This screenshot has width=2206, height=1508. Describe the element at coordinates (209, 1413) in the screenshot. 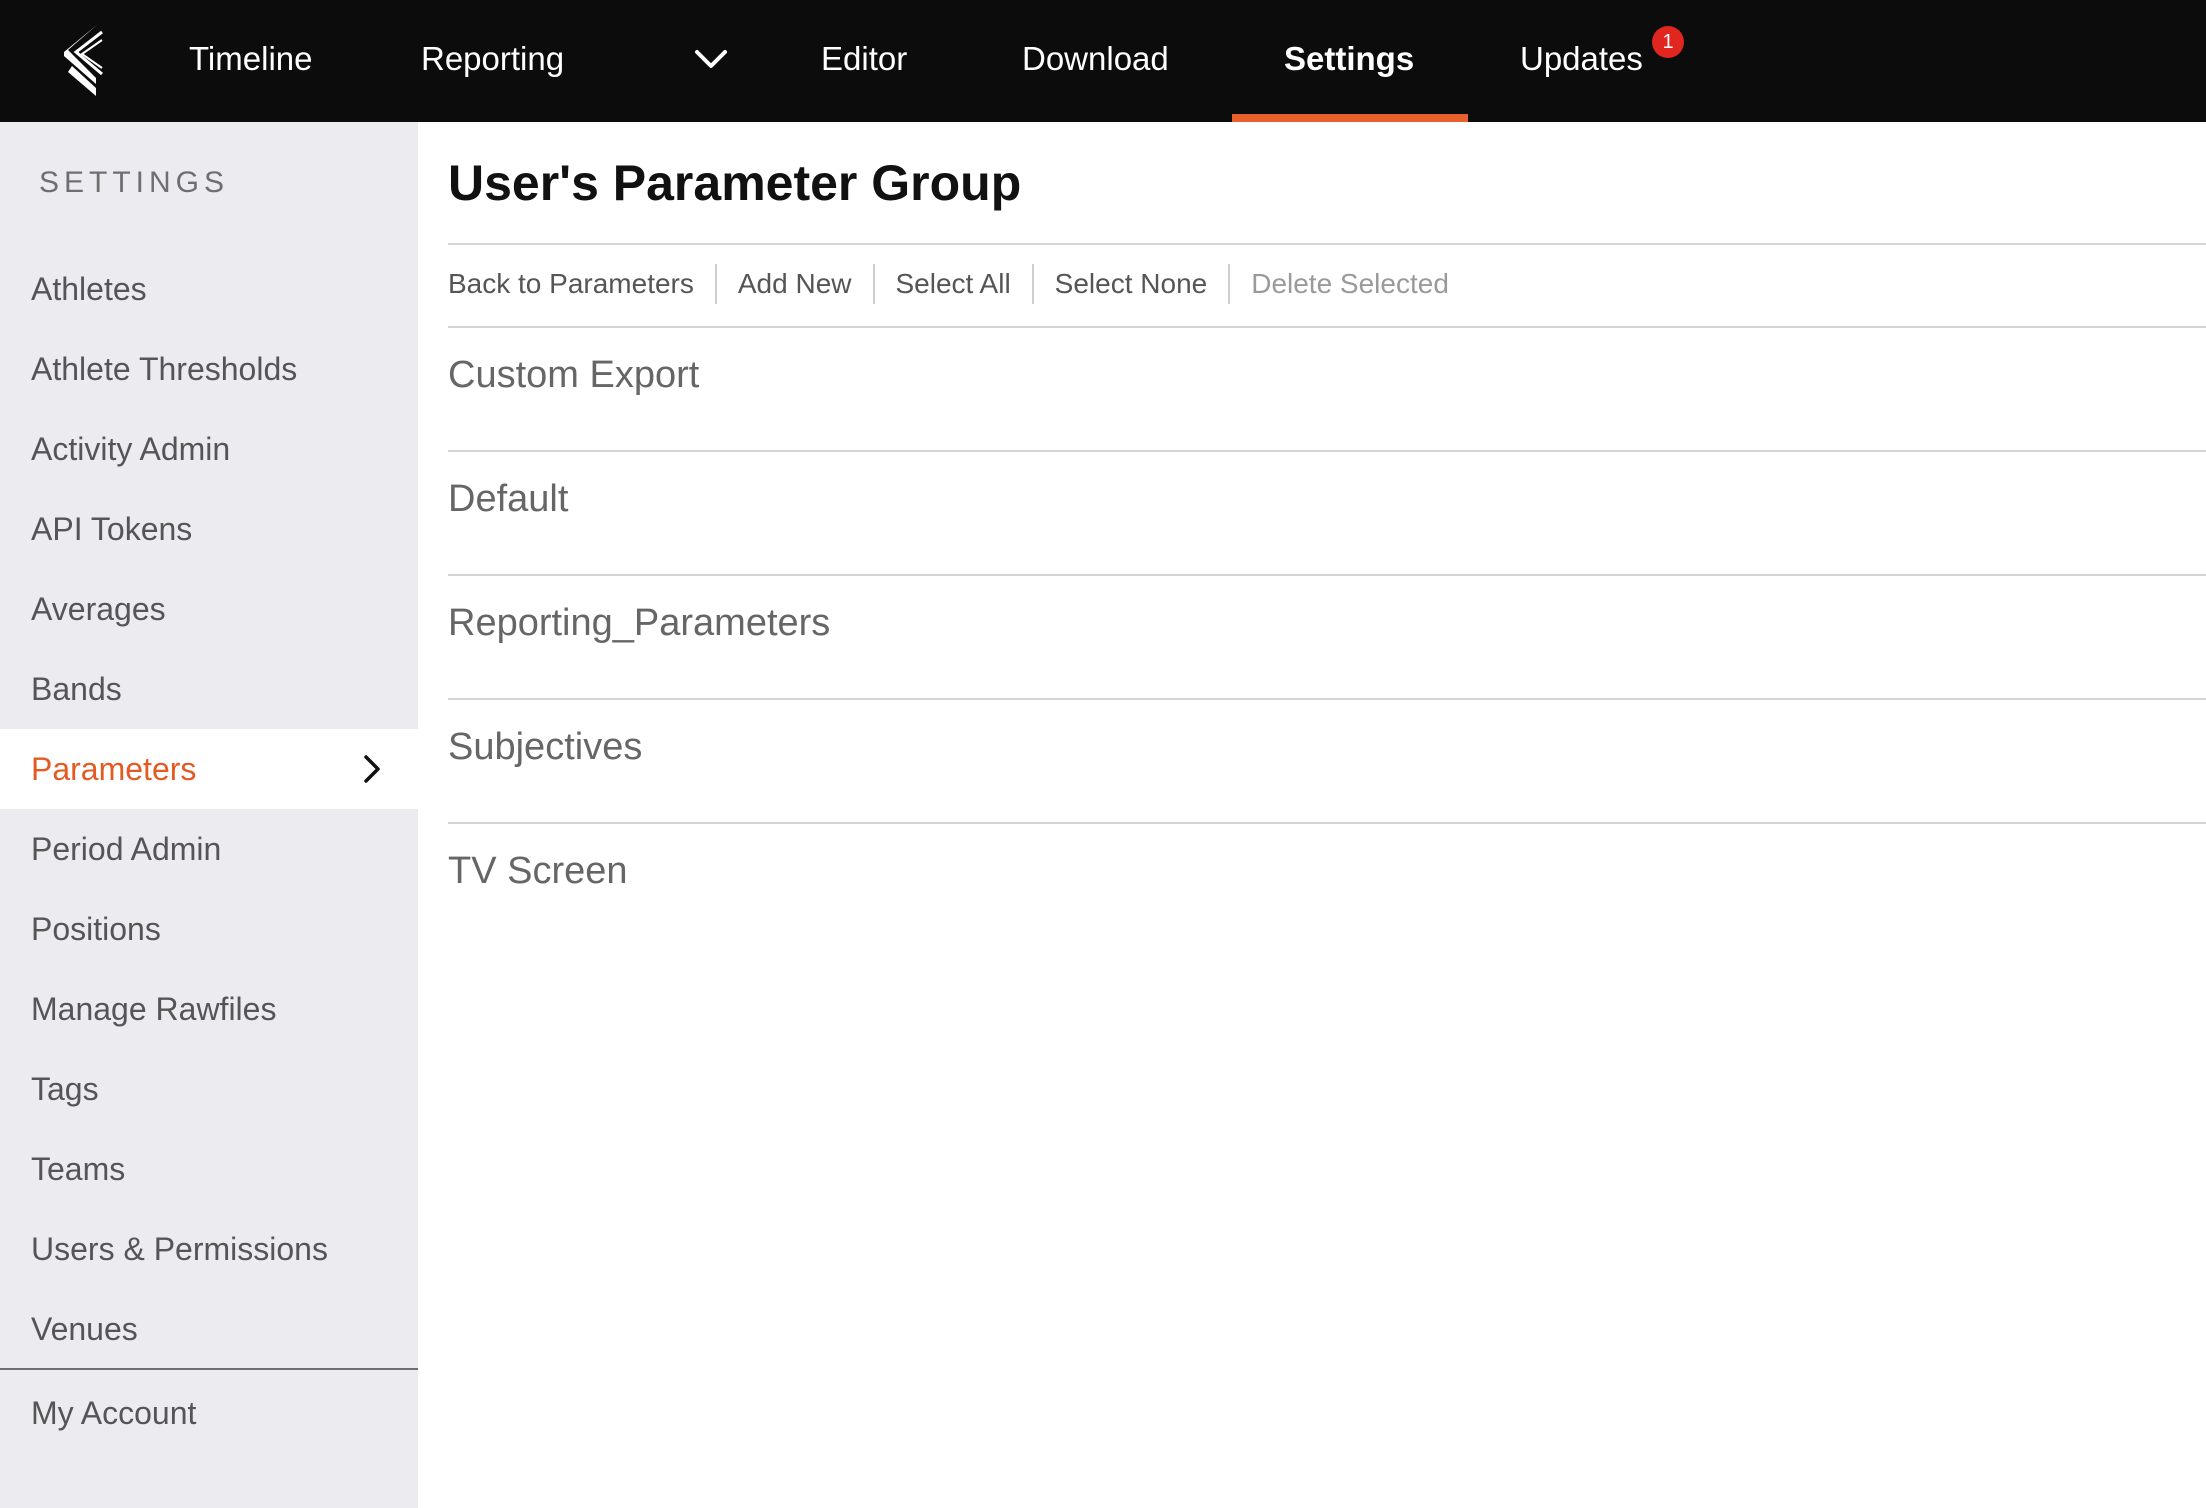

I see `sidebar-item-my-account: My Account` at that location.